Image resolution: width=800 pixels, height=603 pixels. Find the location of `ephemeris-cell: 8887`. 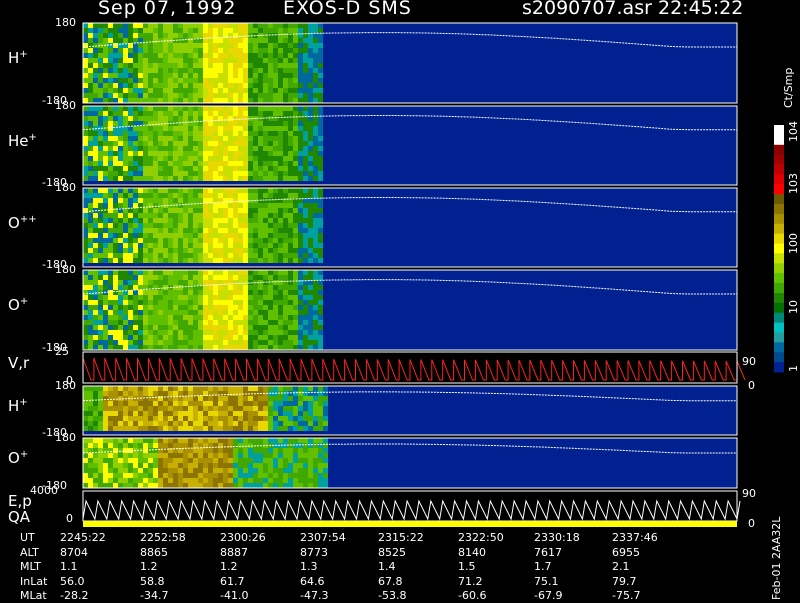

ephemeris-cell: 8887 is located at coordinates (234, 552).